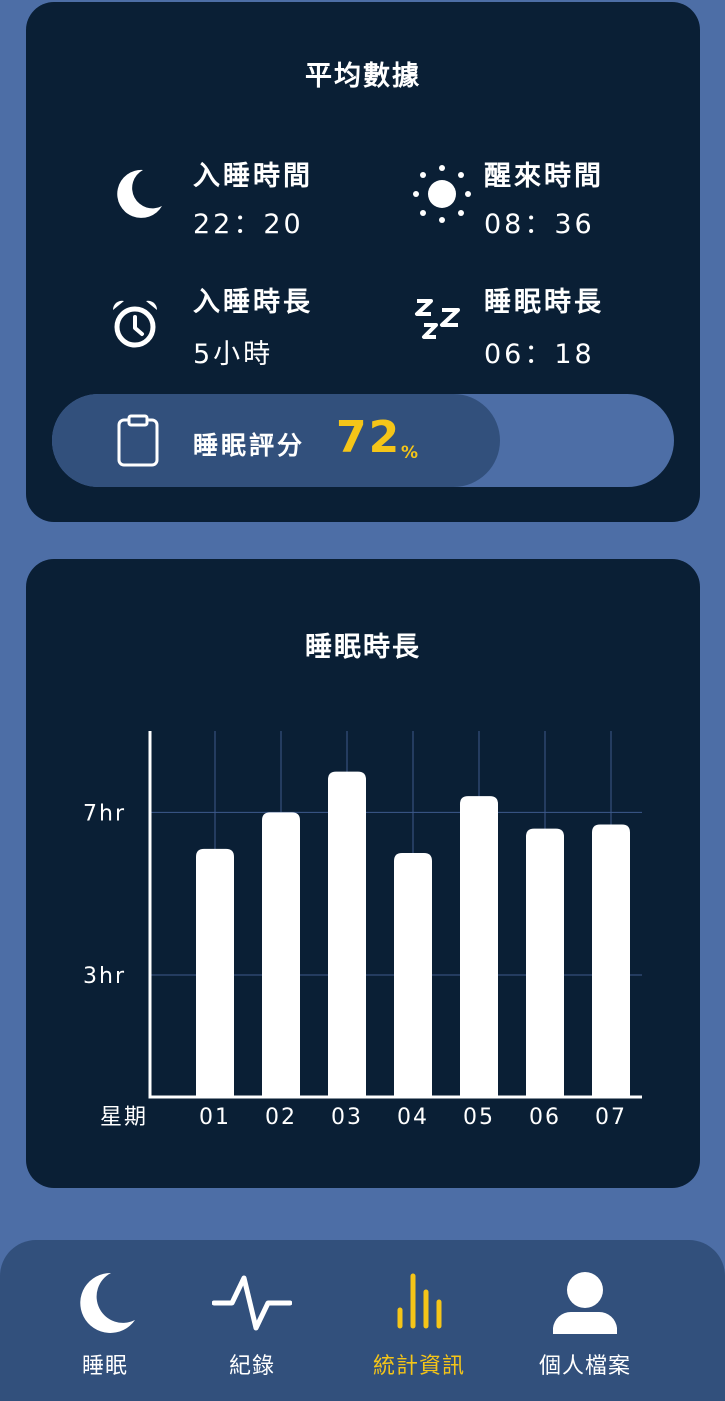  I want to click on chart-x-tick-label: 01, so click(215, 1117).